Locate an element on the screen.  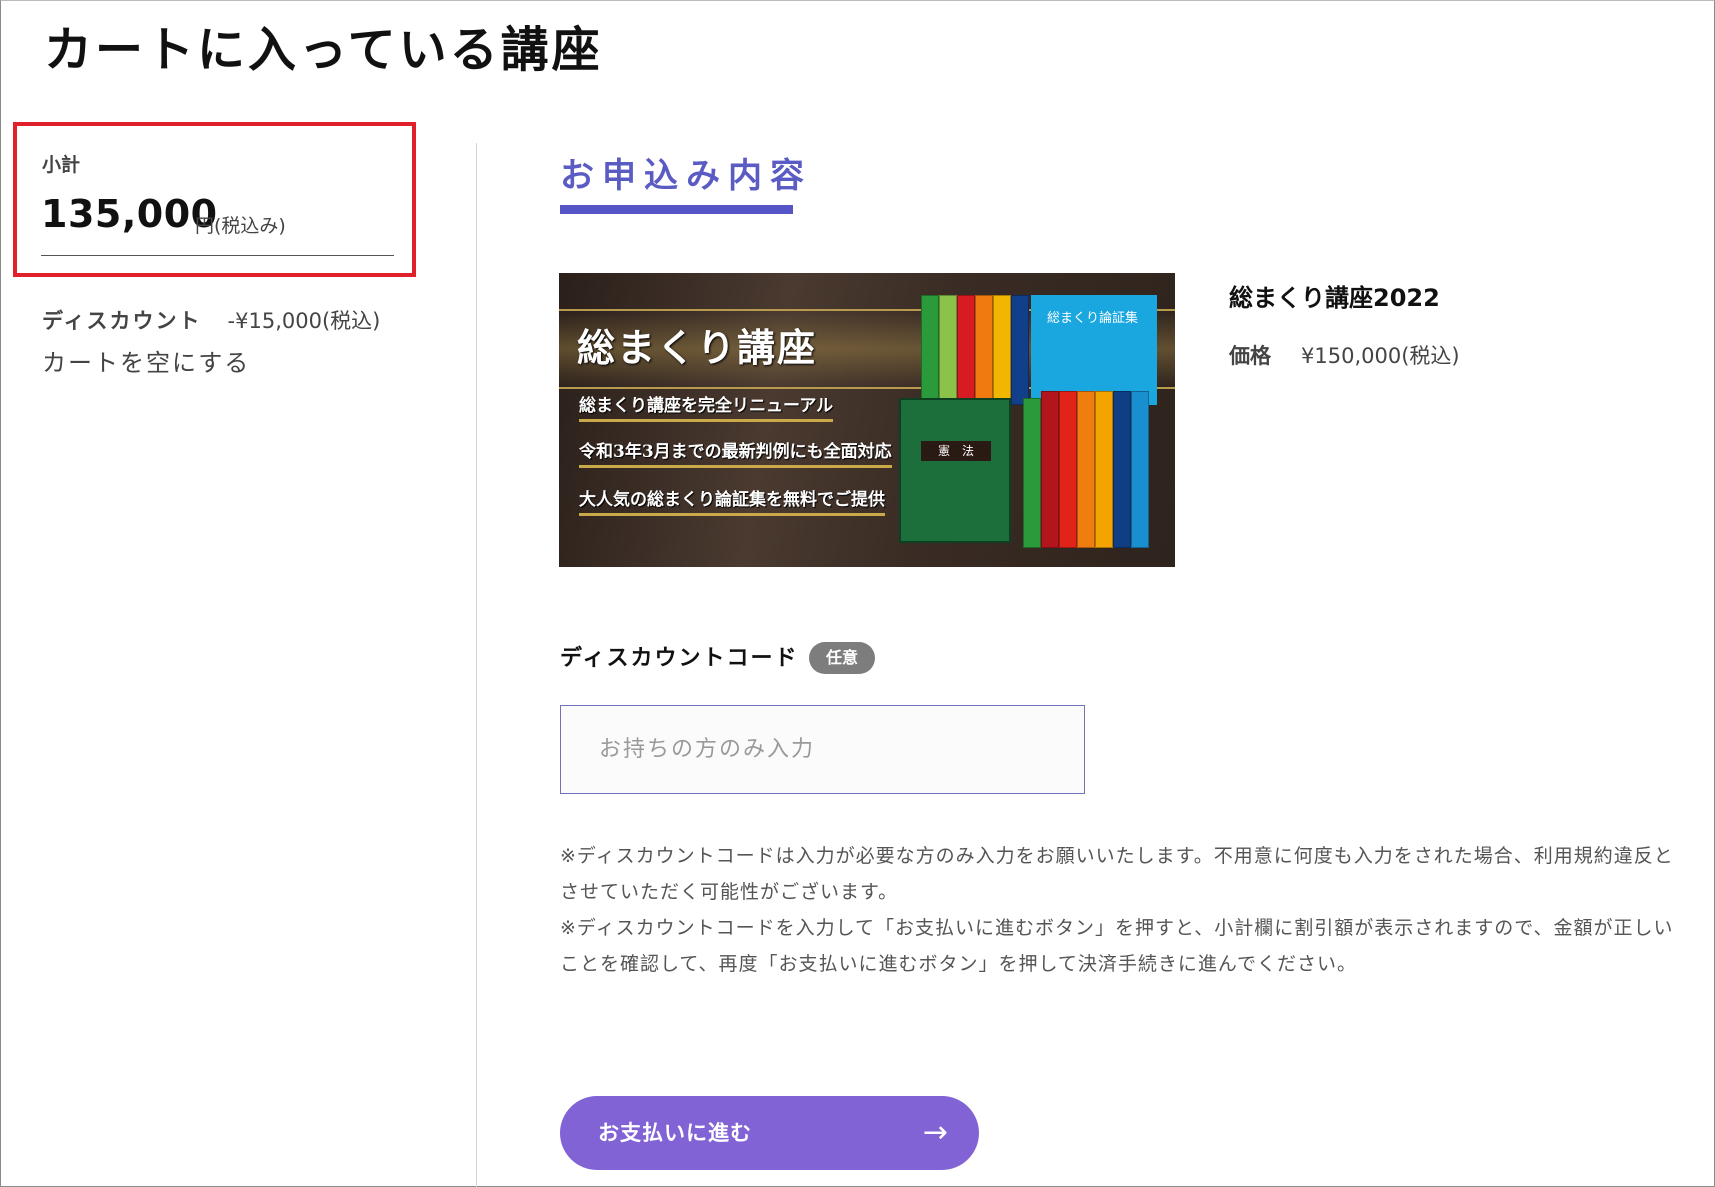
book-cover-kenpo is located at coordinates (955, 470).